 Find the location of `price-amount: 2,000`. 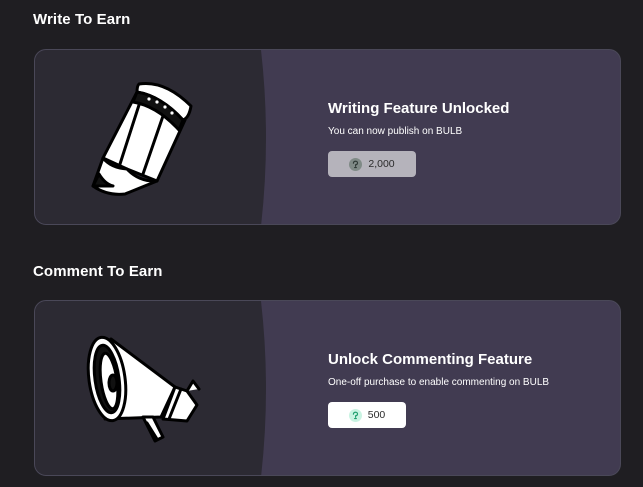

price-amount: 2,000 is located at coordinates (381, 164).